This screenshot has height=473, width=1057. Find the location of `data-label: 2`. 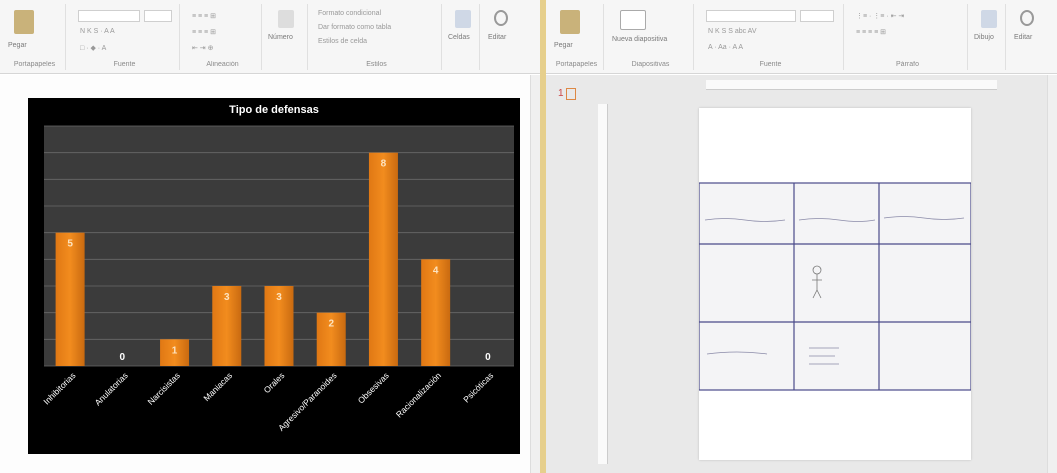

data-label: 2 is located at coordinates (331, 324).